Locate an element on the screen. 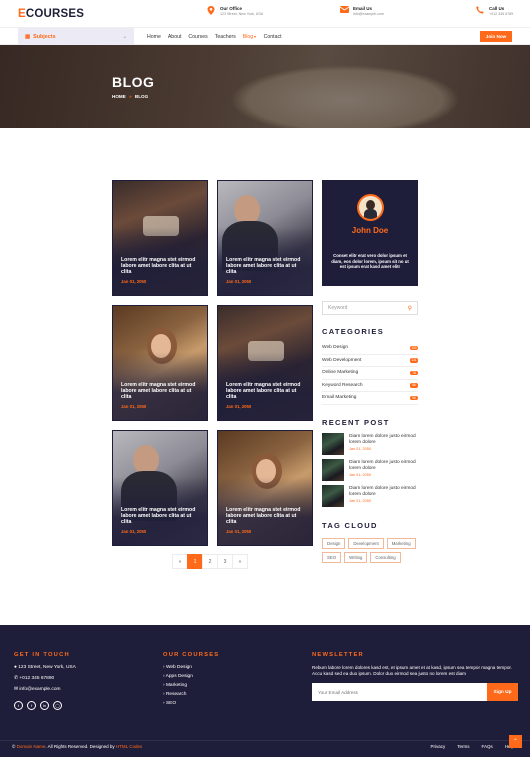  footer-touch-heading: GET IN TOUCH is located at coordinates (42, 655).